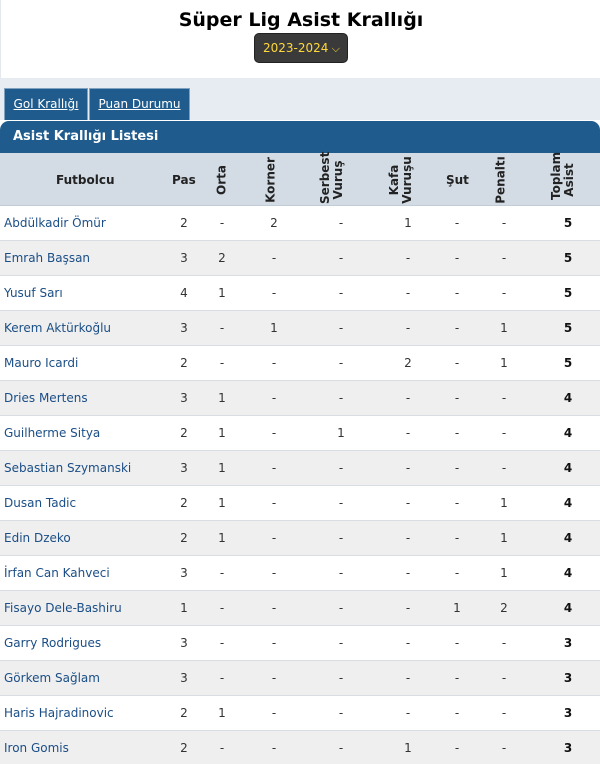 Image resolution: width=600 pixels, height=764 pixels. What do you see at coordinates (63, 608) in the screenshot?
I see `player-link: Fisayo Dele-Bashiru` at bounding box center [63, 608].